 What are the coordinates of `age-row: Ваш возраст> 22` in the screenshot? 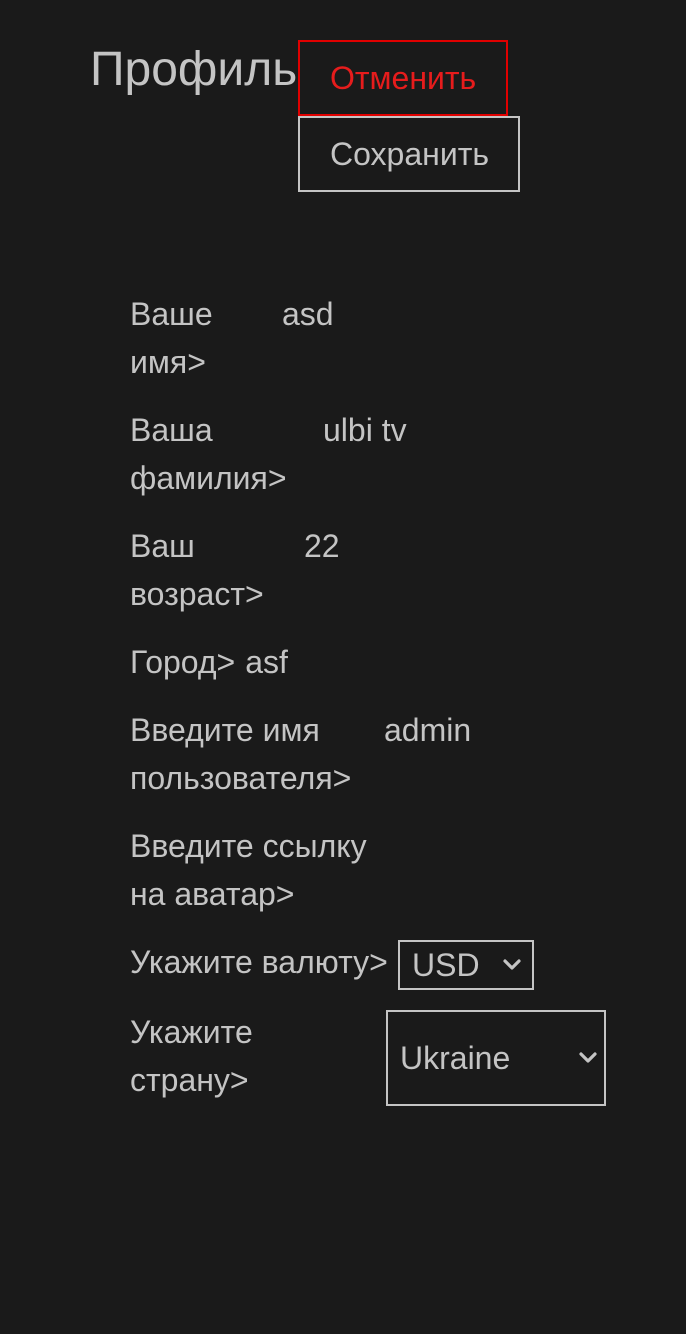 It's located at (235, 570).